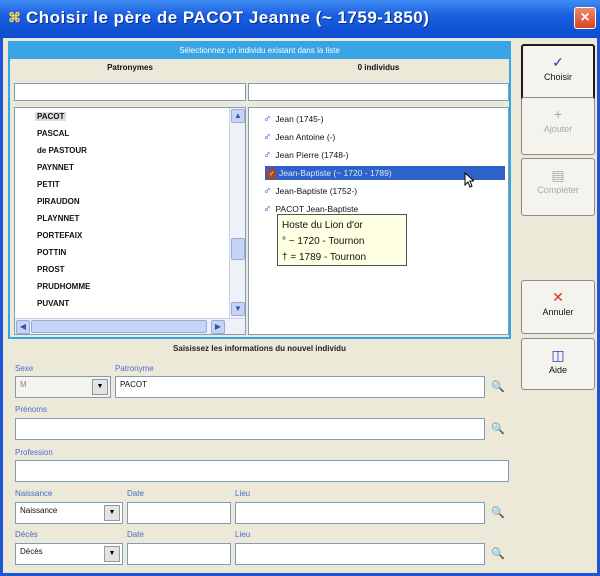 This screenshot has height=576, width=600. Describe the element at coordinates (218, 327) in the screenshot. I see `scroll-right-icon: ▶` at that location.